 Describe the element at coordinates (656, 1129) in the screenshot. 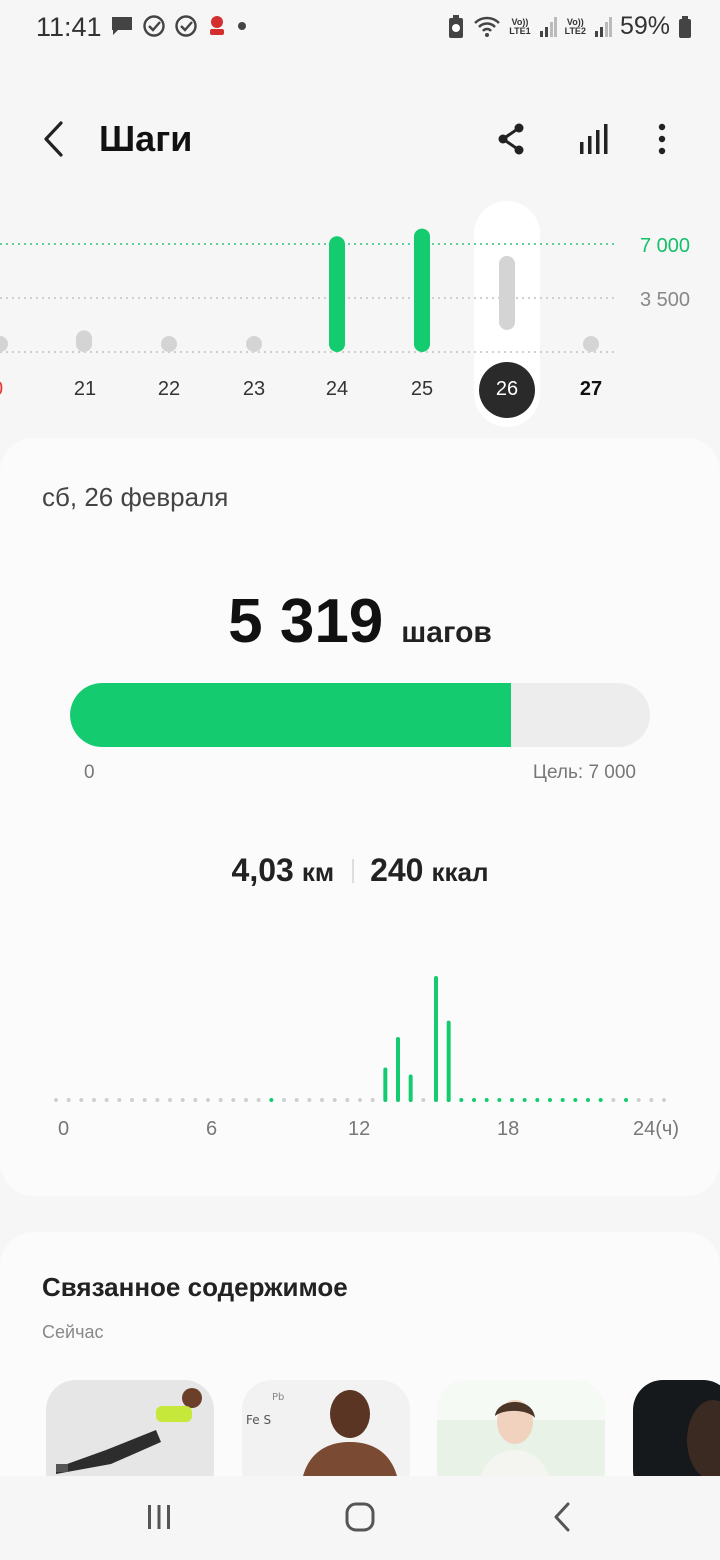

I see `hour-label: 24(ч)` at that location.